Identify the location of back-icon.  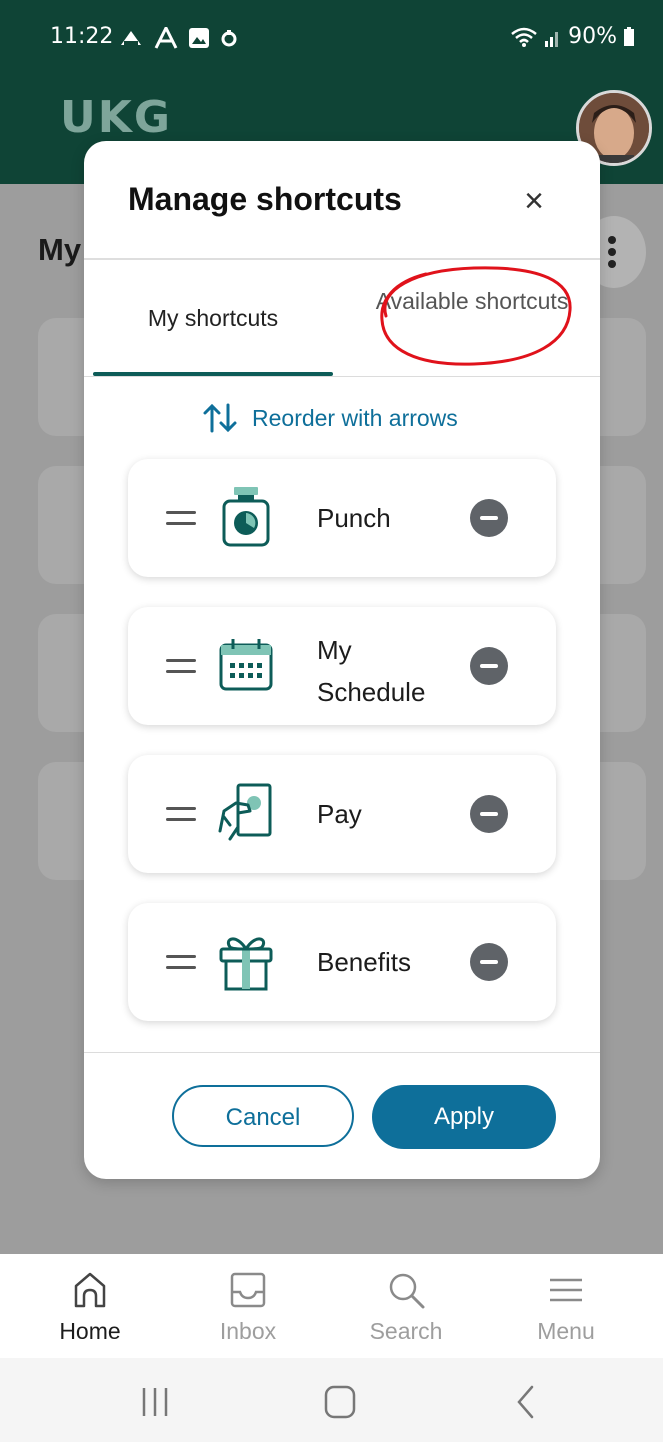
(526, 1402).